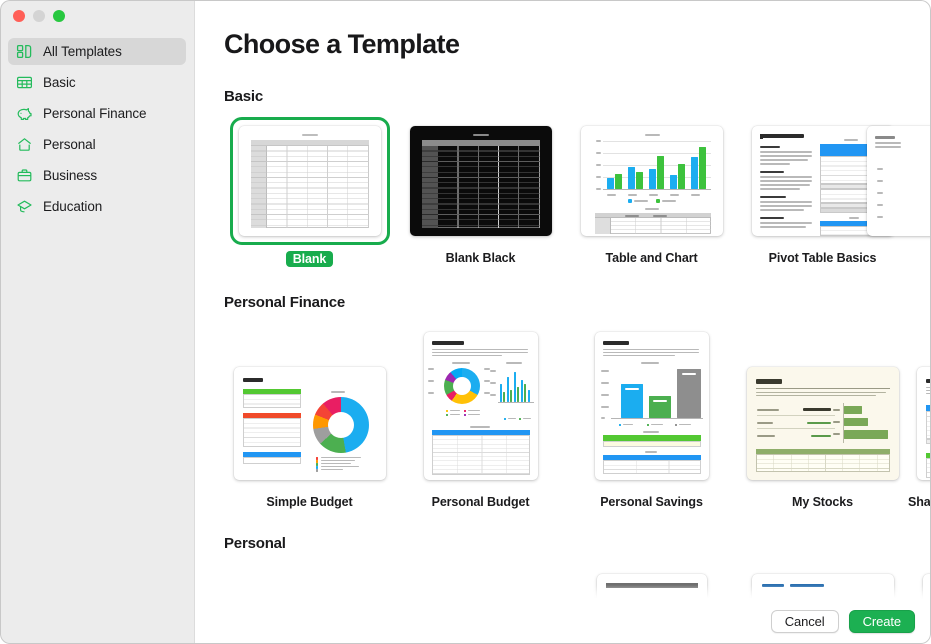 Image resolution: width=931 pixels, height=644 pixels. What do you see at coordinates (804, 621) in the screenshot?
I see `cancel-button: Cancel` at bounding box center [804, 621].